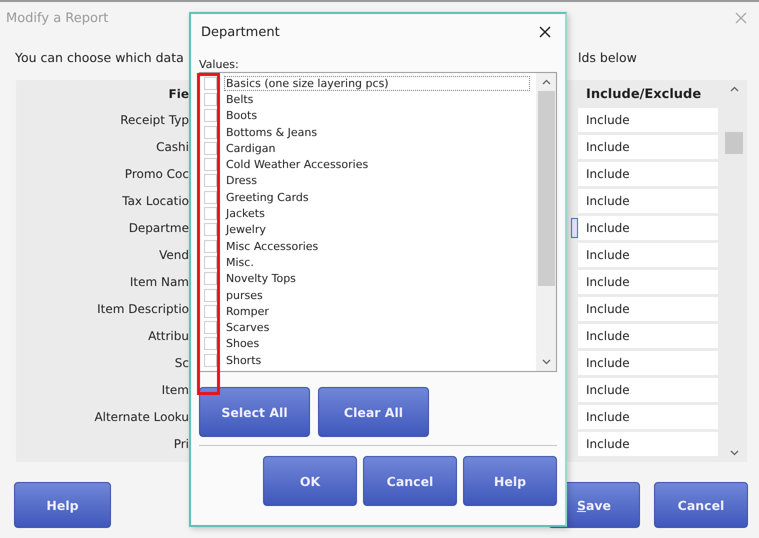 The image size is (759, 538). I want to click on department-name: Novelty Tops, so click(261, 278).